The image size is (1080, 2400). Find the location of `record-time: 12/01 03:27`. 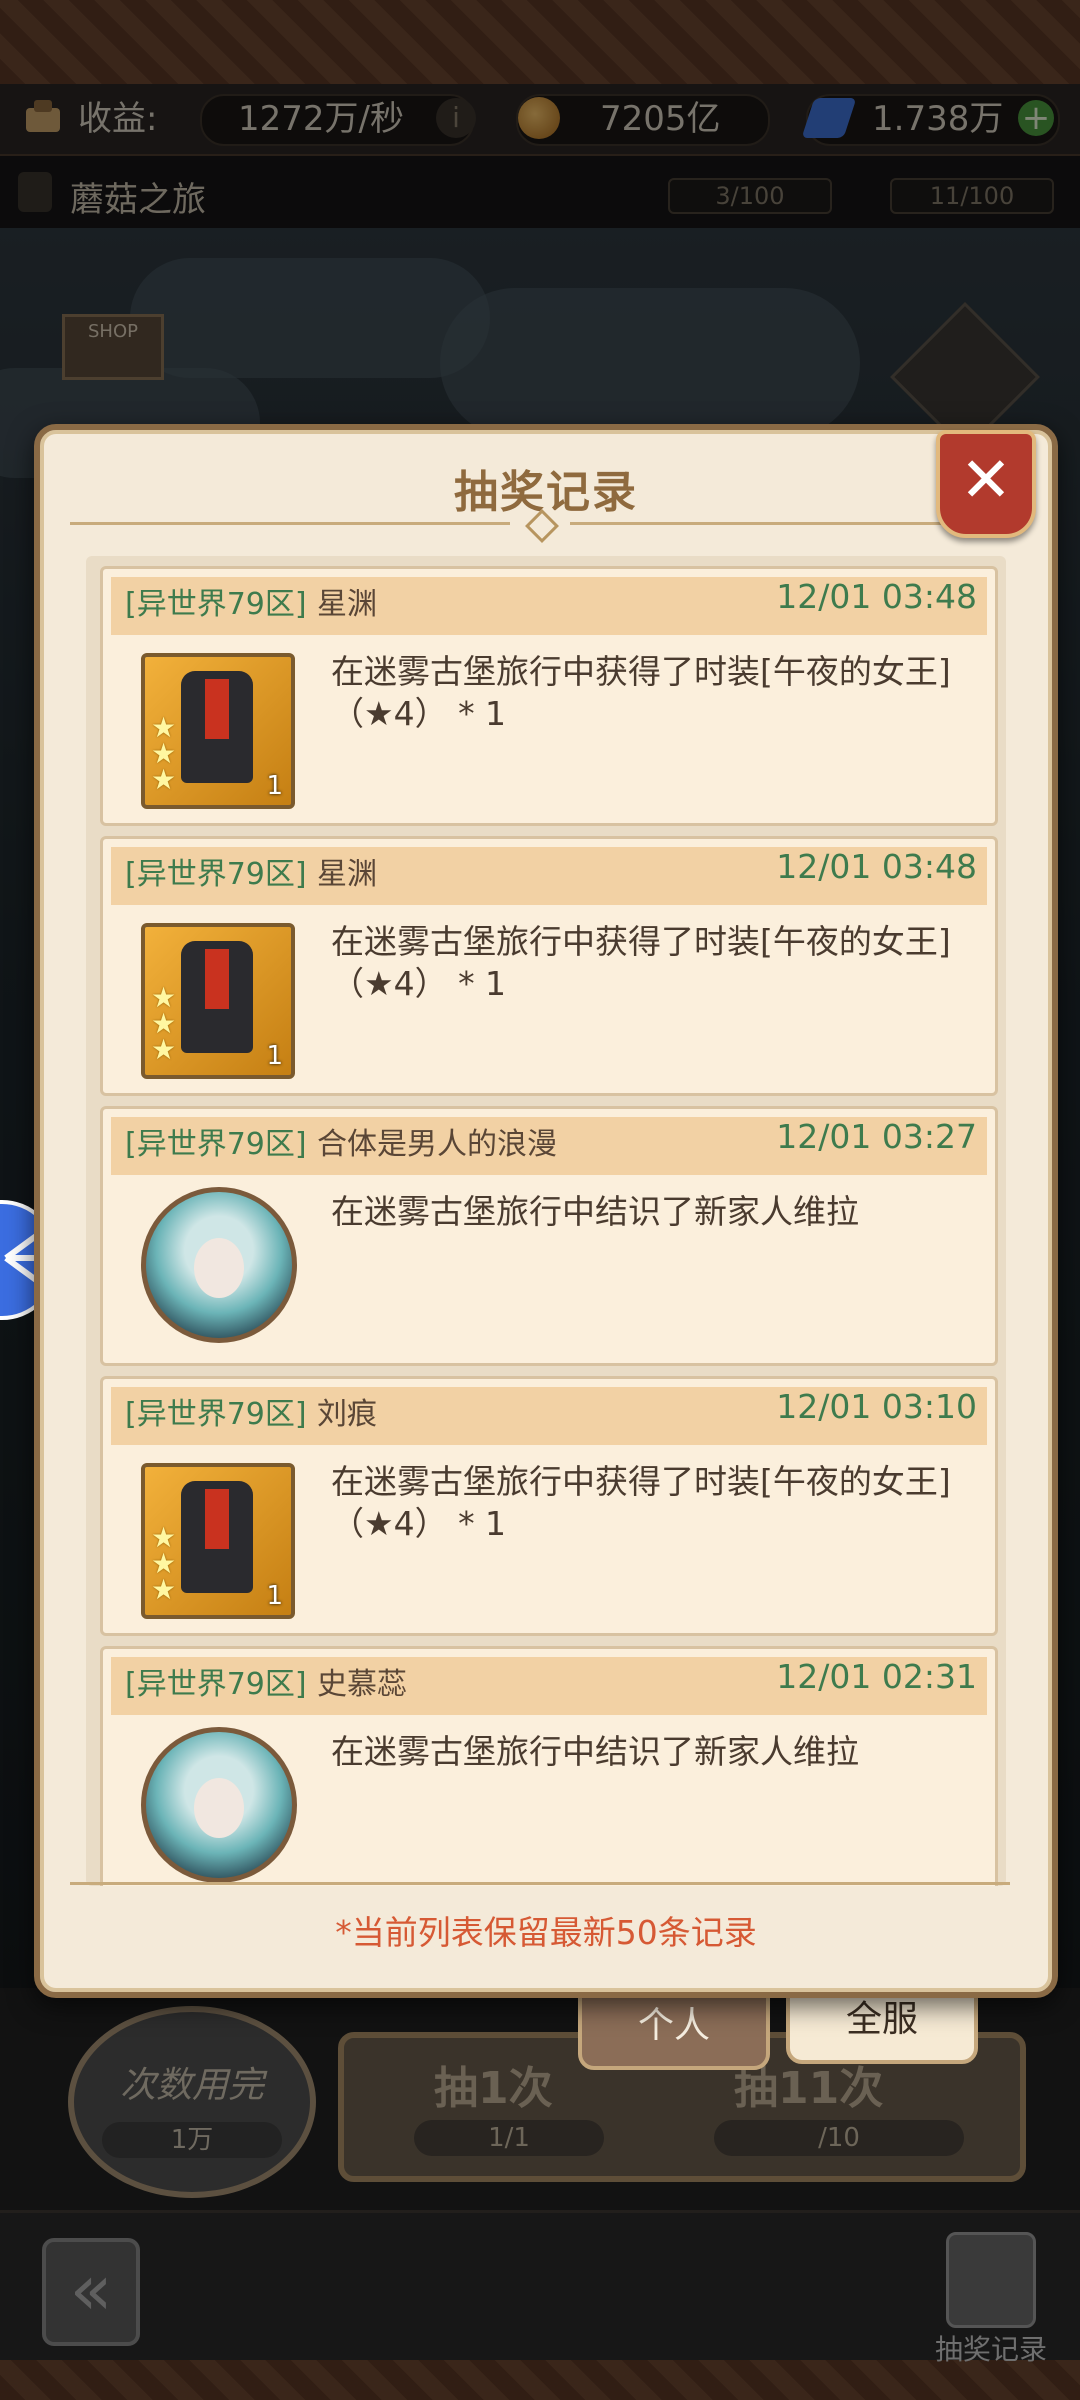

record-time: 12/01 03:27 is located at coordinates (876, 1136).